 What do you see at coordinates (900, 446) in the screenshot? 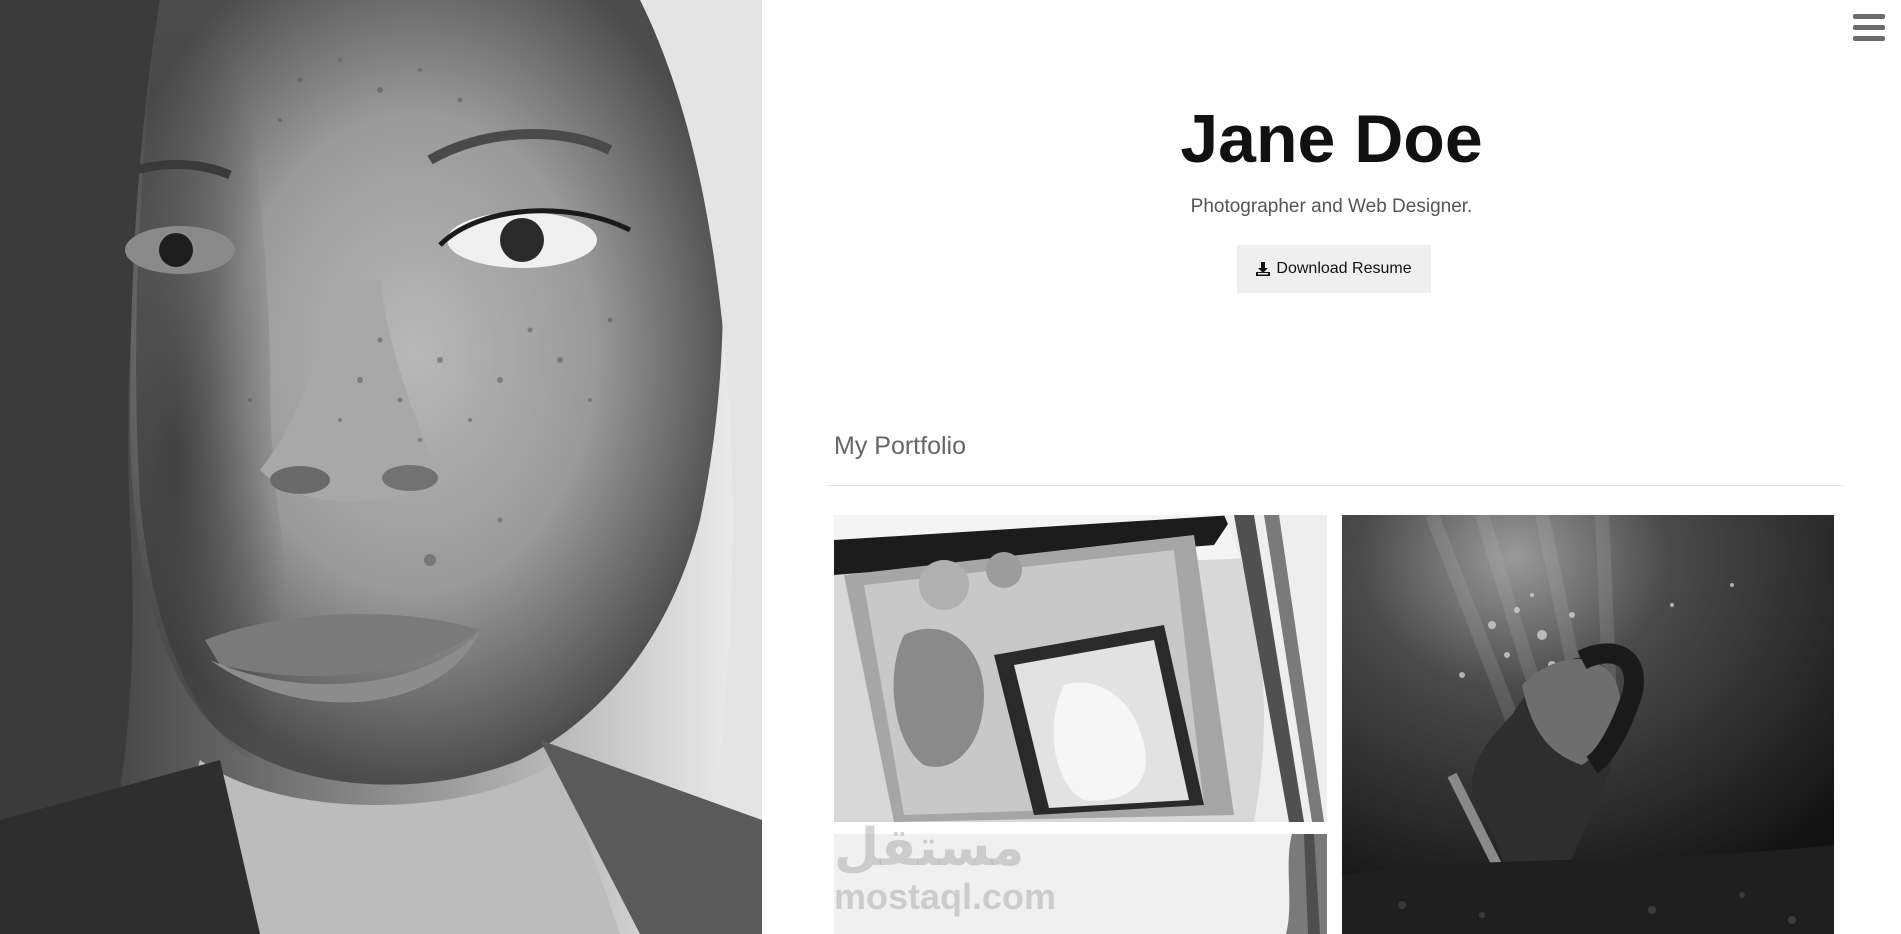
I see `portfolio-heading: My Portfolio` at bounding box center [900, 446].